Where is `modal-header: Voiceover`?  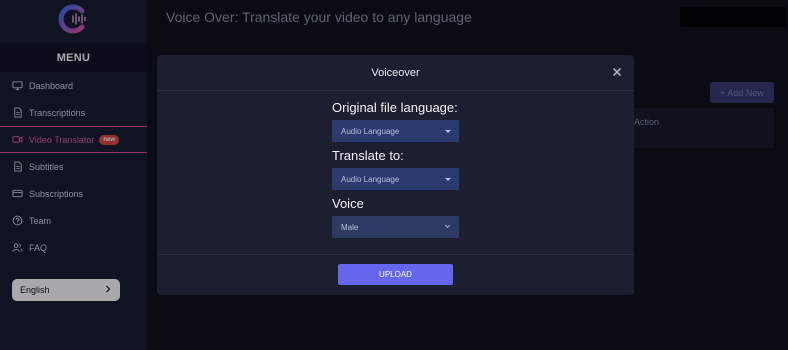
modal-header: Voiceover is located at coordinates (395, 73).